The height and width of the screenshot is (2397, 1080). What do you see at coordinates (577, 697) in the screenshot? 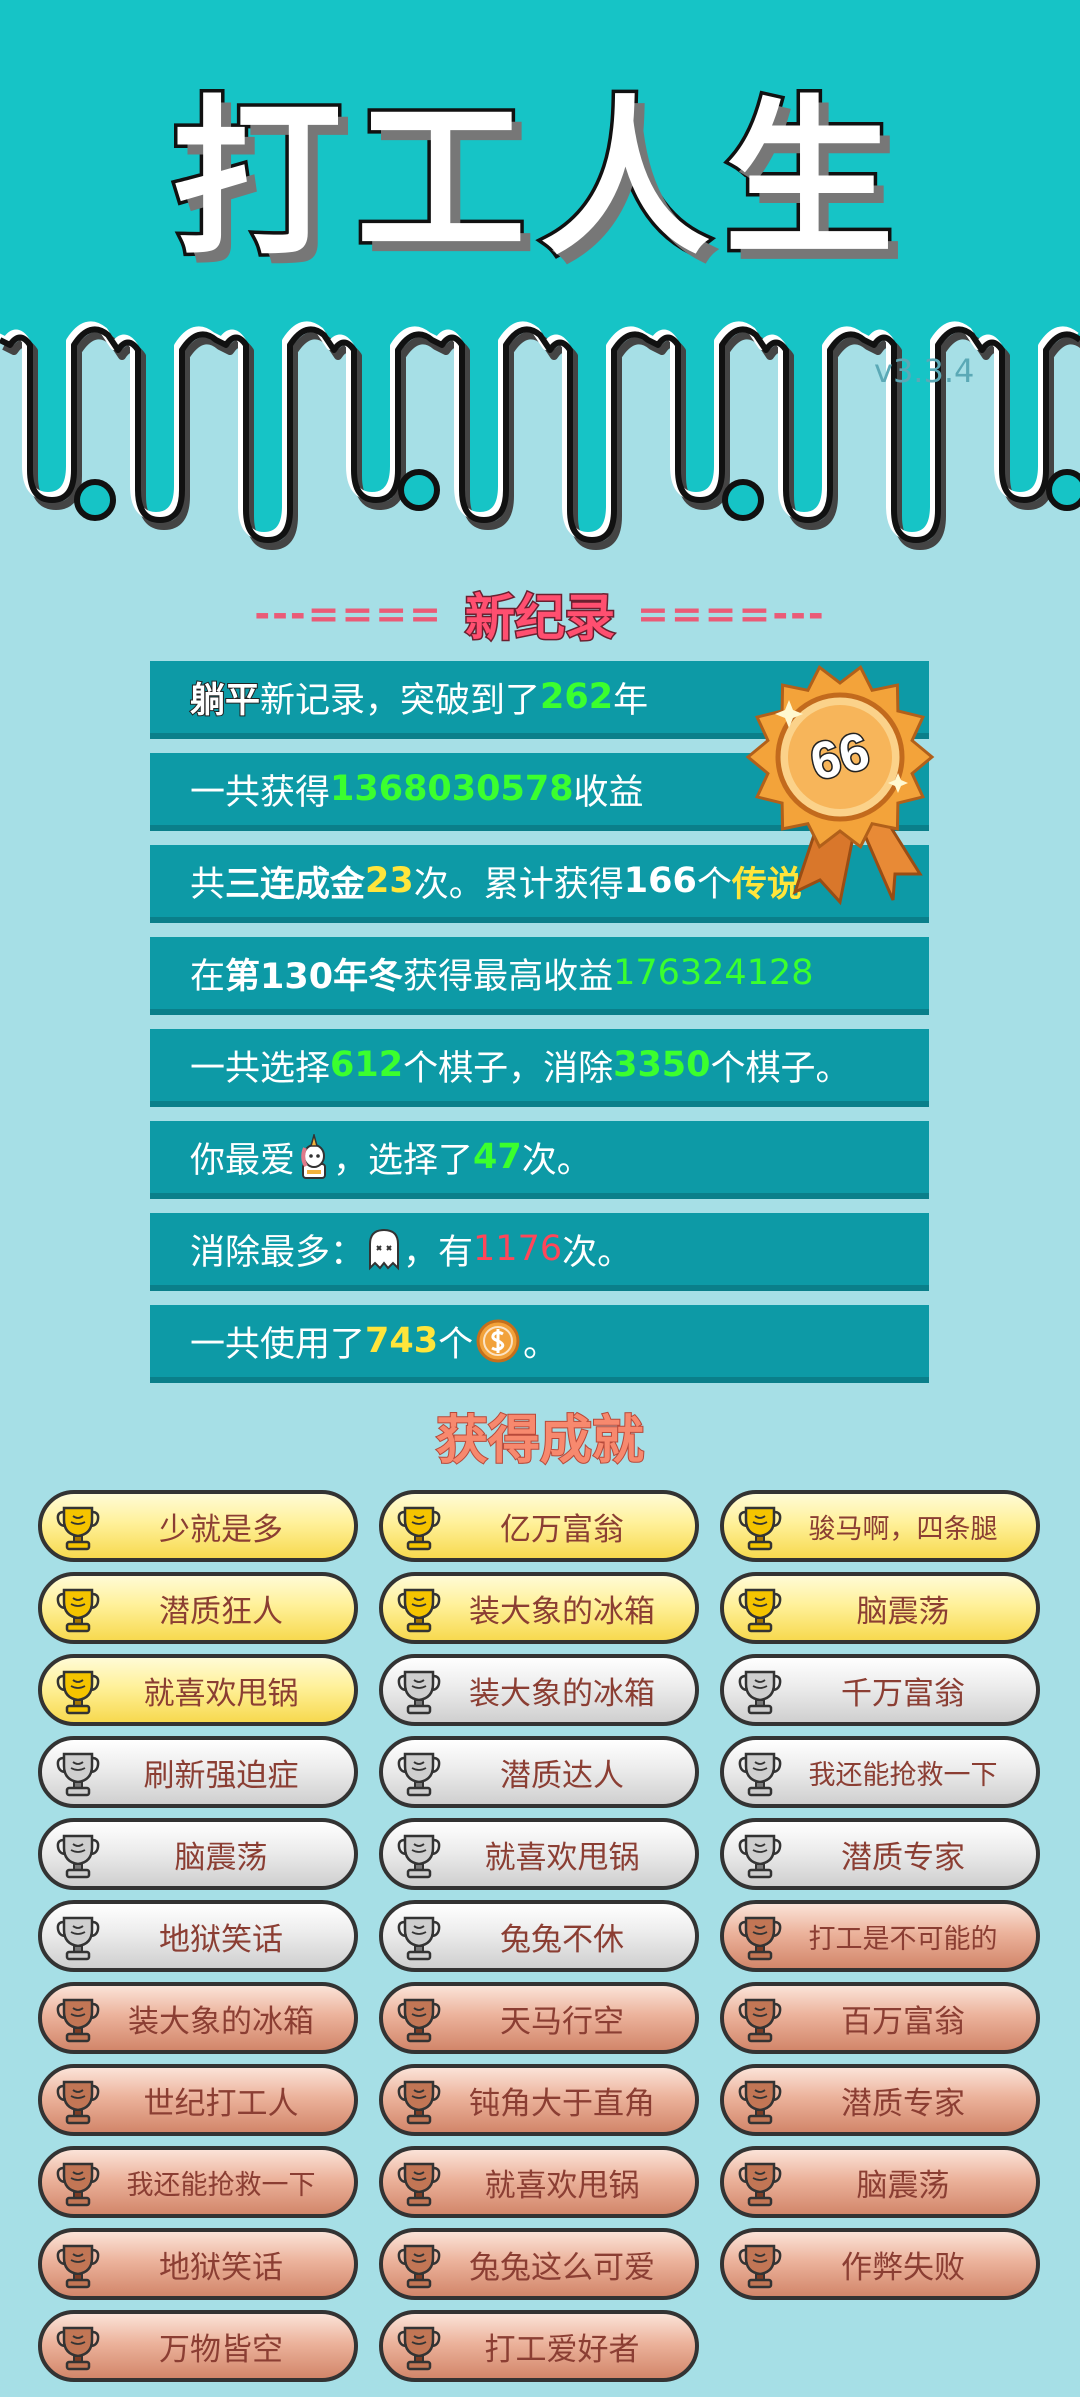
I see `record-year-value: 262` at bounding box center [577, 697].